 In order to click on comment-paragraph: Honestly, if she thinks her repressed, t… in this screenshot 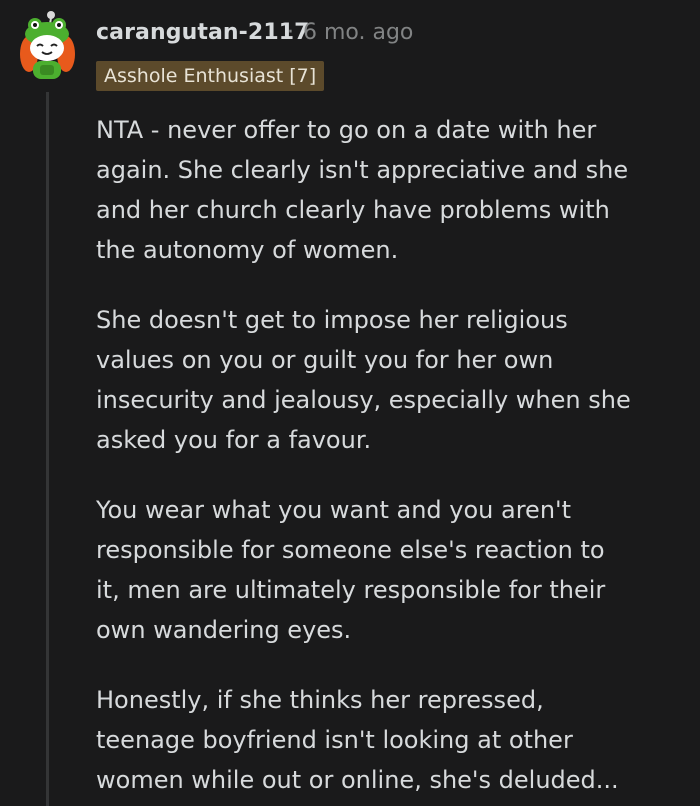, I will do `click(391, 740)`.